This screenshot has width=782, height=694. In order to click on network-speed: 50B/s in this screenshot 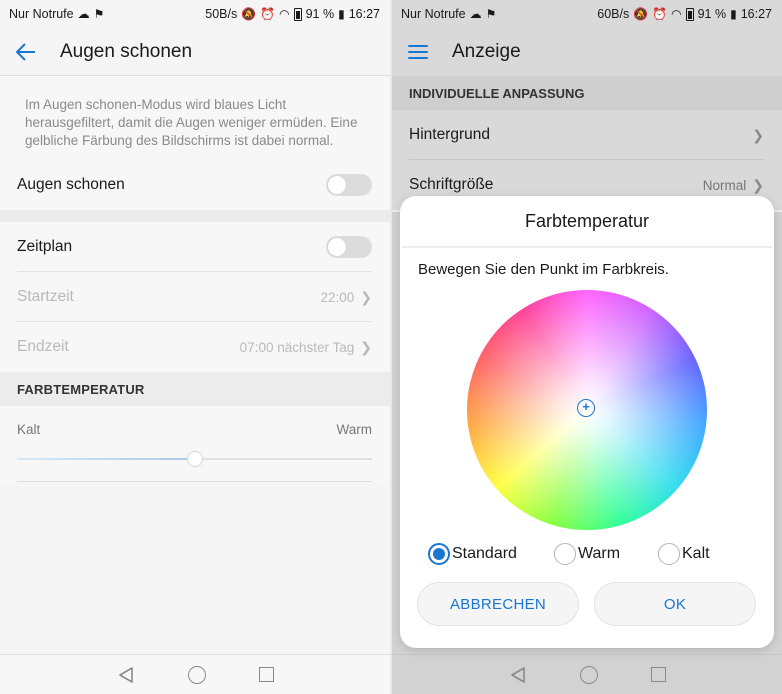, I will do `click(221, 14)`.